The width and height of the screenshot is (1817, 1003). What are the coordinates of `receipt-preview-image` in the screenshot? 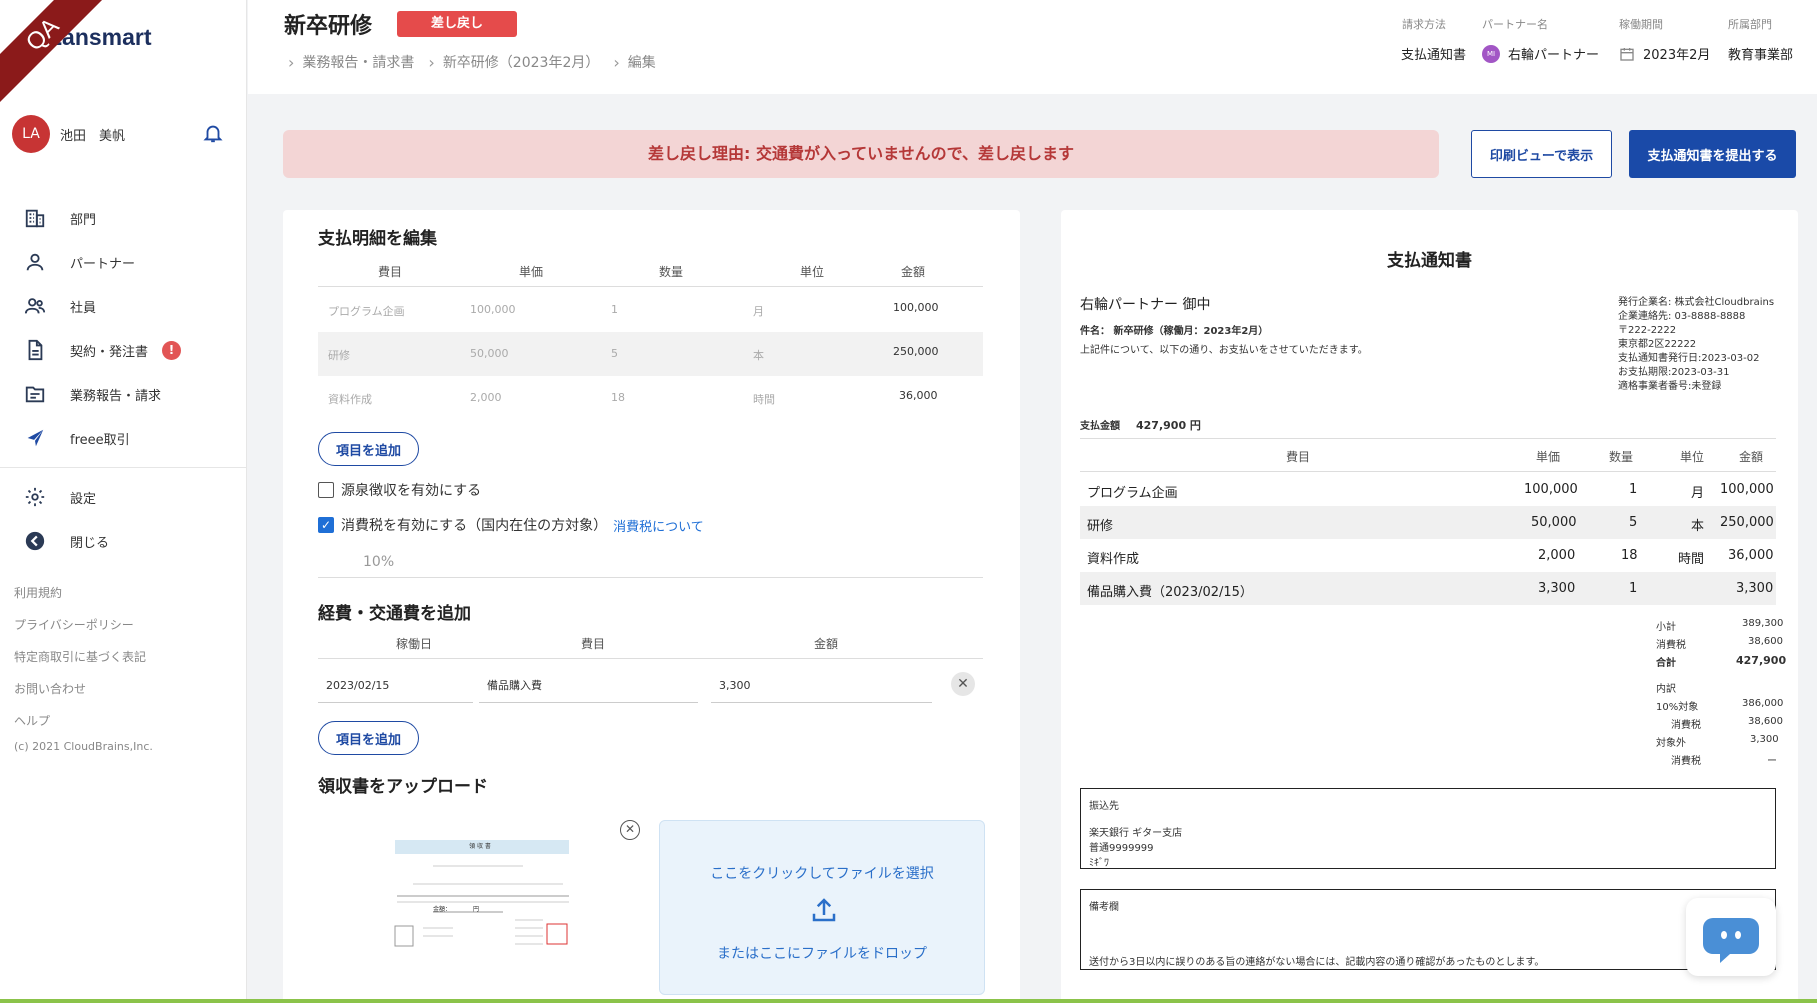 It's located at (481, 893).